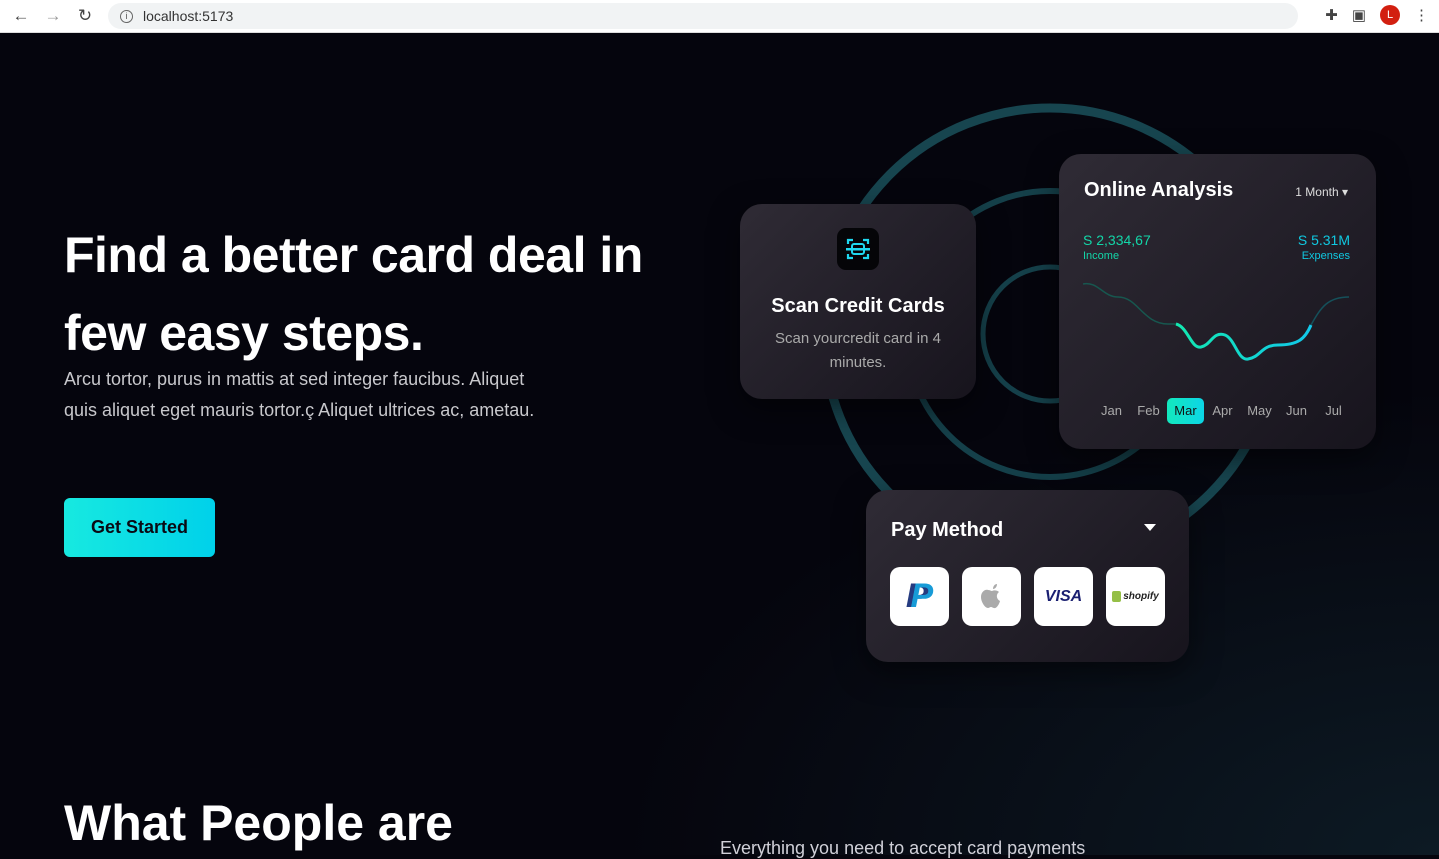  Describe the element at coordinates (139, 527) in the screenshot. I see `get-started-button: Get Started` at that location.